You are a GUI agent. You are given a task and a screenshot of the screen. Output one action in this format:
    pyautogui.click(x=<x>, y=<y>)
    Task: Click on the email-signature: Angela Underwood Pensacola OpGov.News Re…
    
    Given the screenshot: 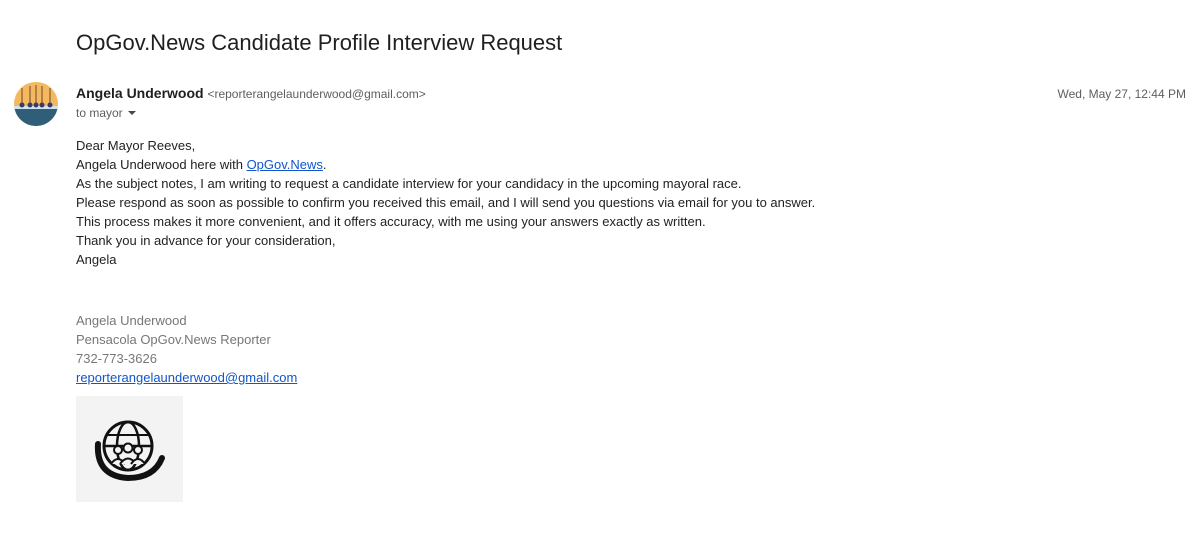 What is the action you would take?
    pyautogui.click(x=186, y=349)
    